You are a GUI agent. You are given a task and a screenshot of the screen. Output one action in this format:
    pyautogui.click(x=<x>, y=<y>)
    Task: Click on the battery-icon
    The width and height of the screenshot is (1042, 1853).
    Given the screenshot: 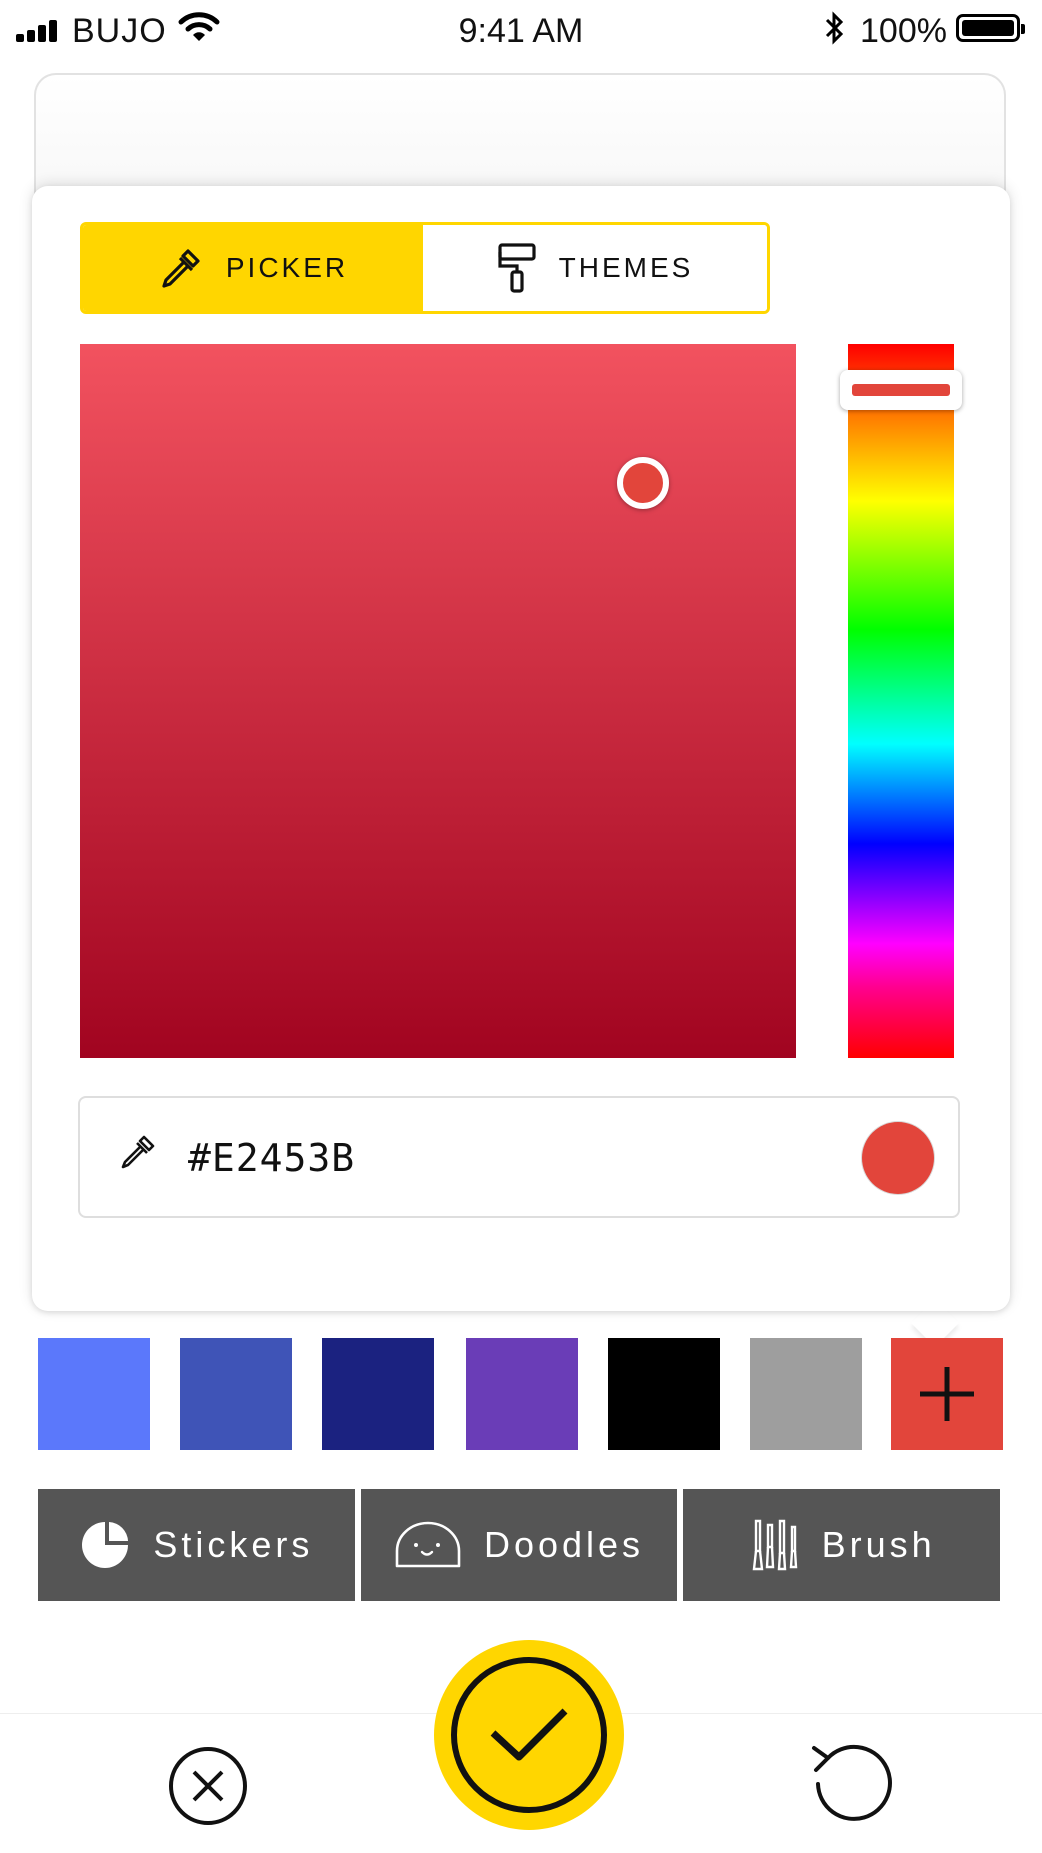 What is the action you would take?
    pyautogui.click(x=990, y=28)
    